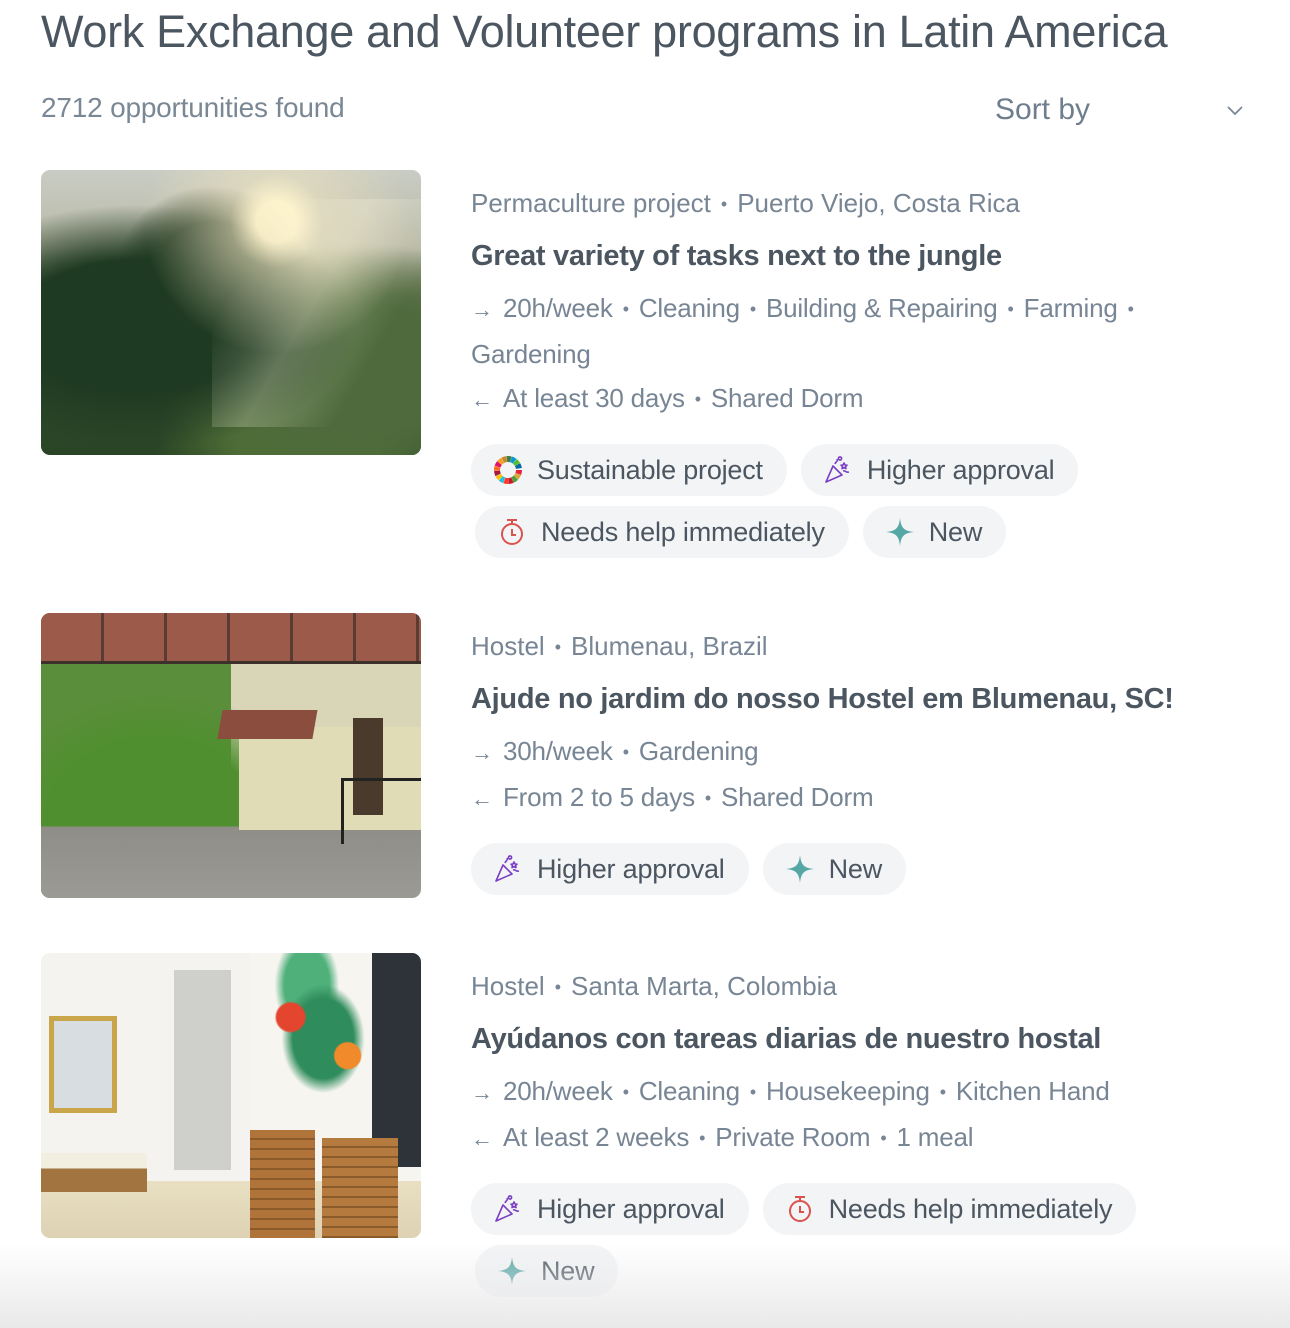 The image size is (1290, 1328). What do you see at coordinates (1043, 109) in the screenshot?
I see `sort-label: Sort by` at bounding box center [1043, 109].